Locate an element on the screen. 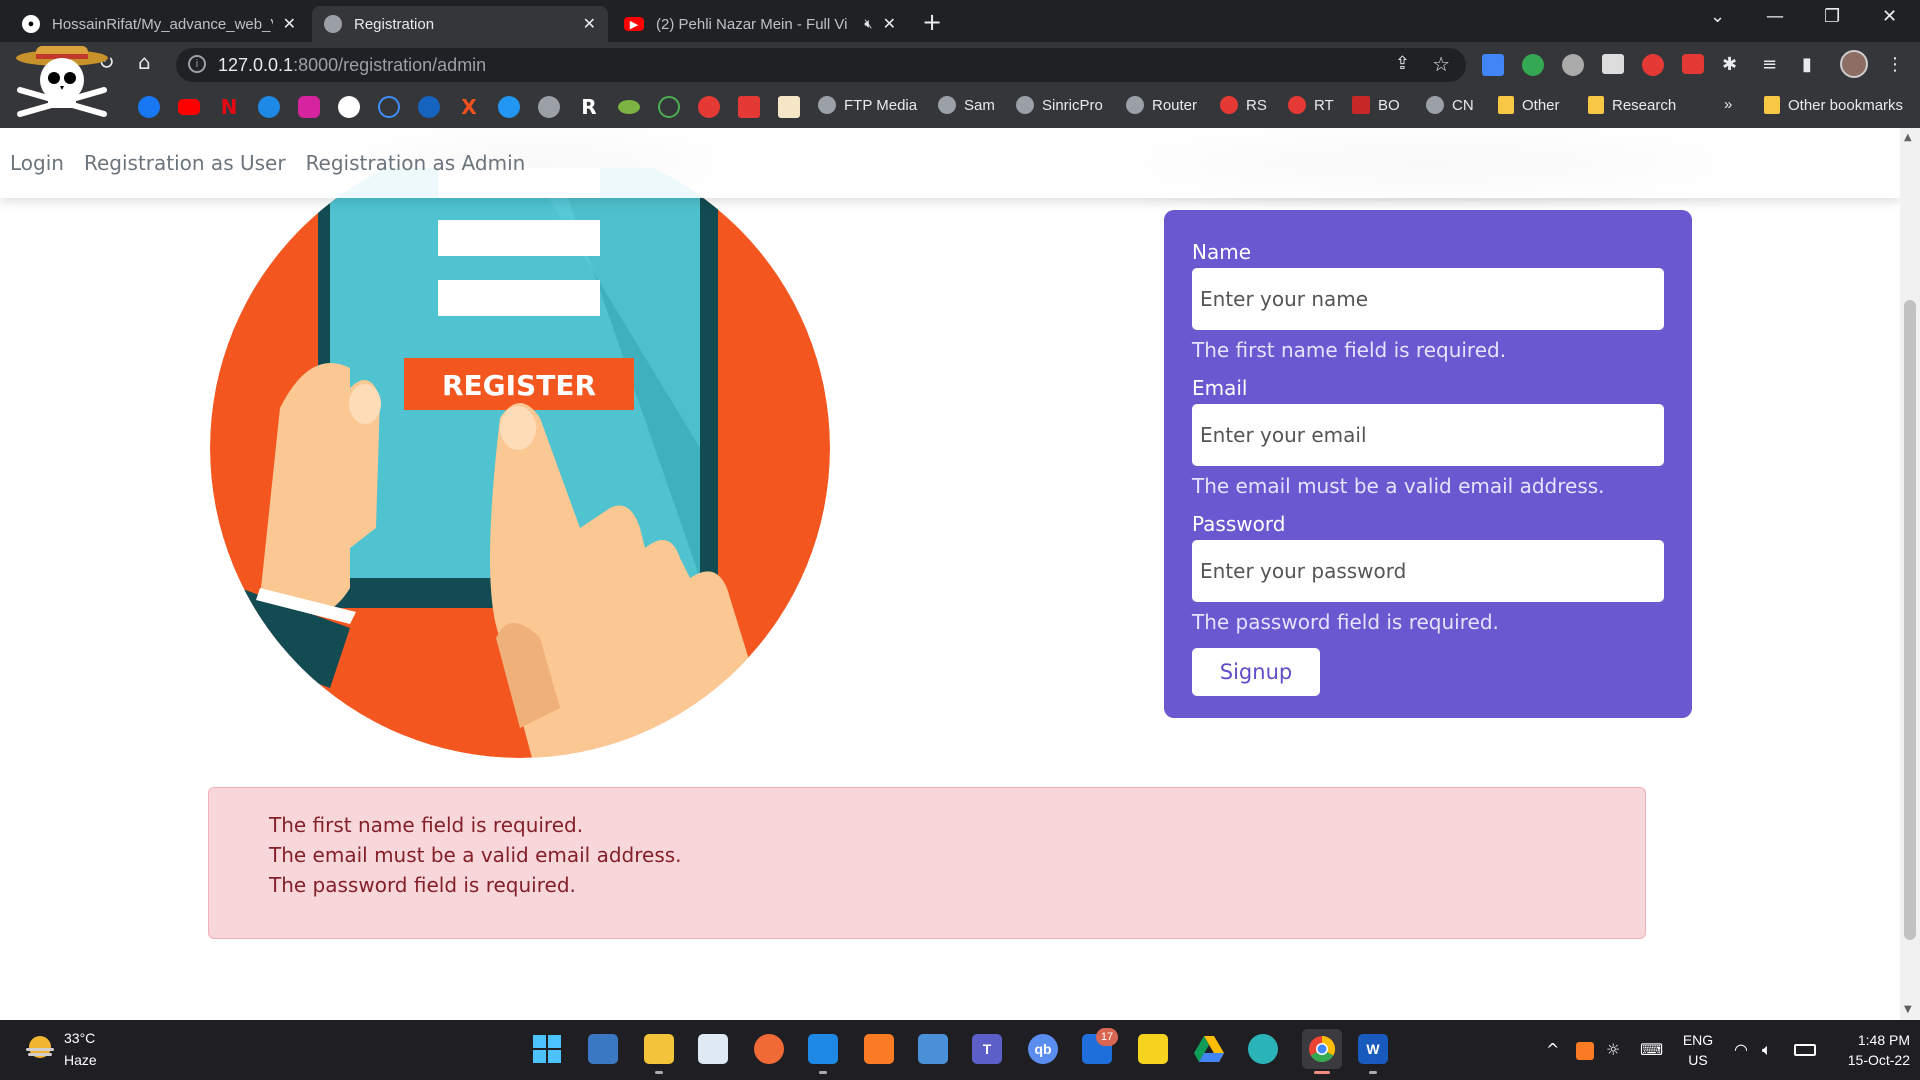 This screenshot has width=1920, height=1080. tab-registration: Registration ✕ is located at coordinates (460, 24).